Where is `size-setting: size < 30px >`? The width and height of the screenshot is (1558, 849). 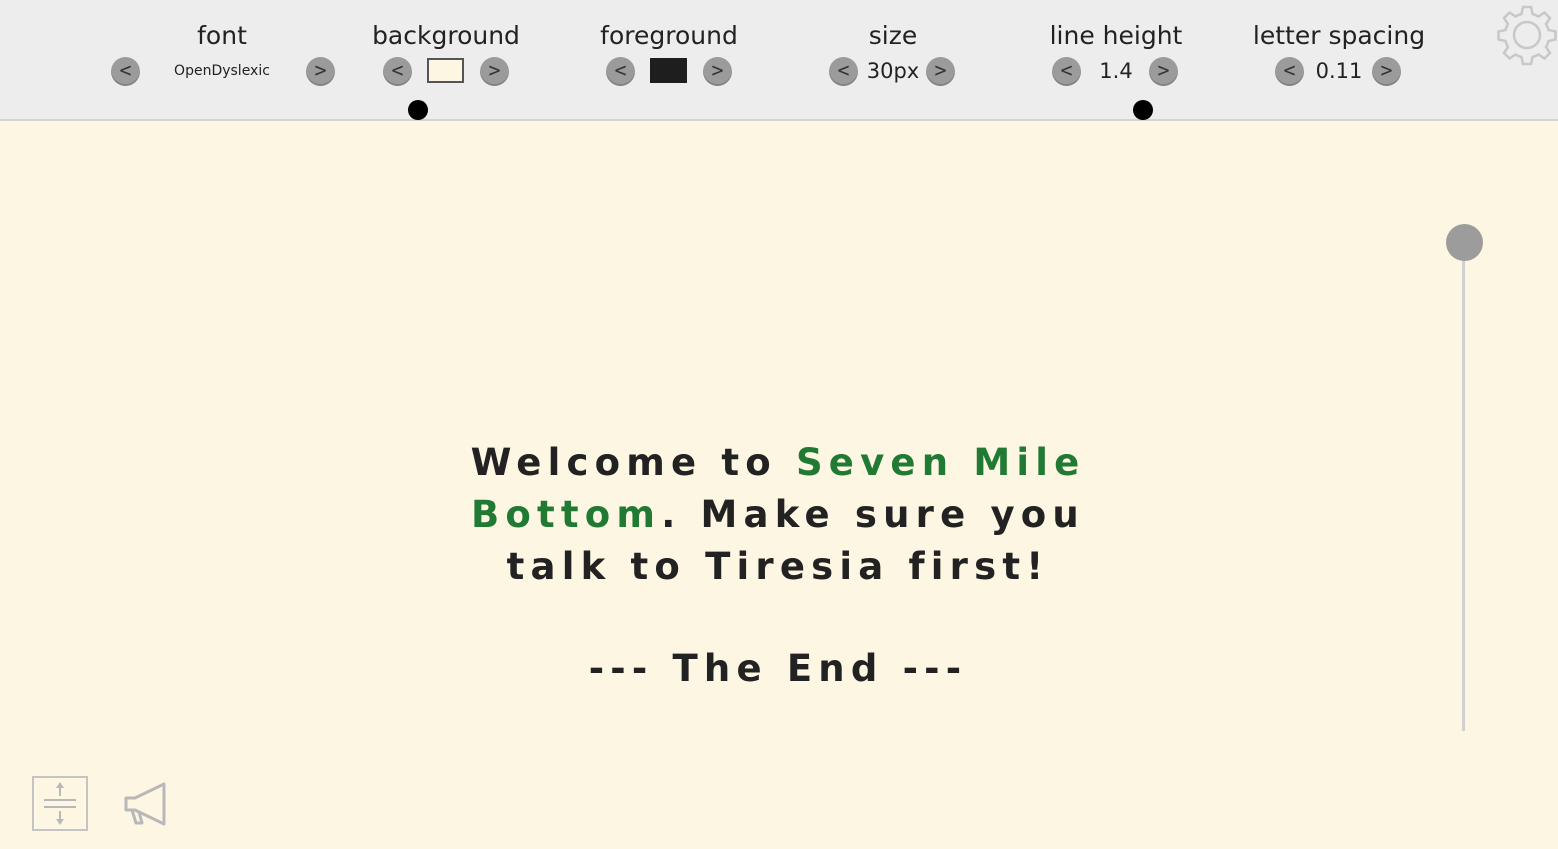
size-setting: size < 30px > is located at coordinates (893, 59).